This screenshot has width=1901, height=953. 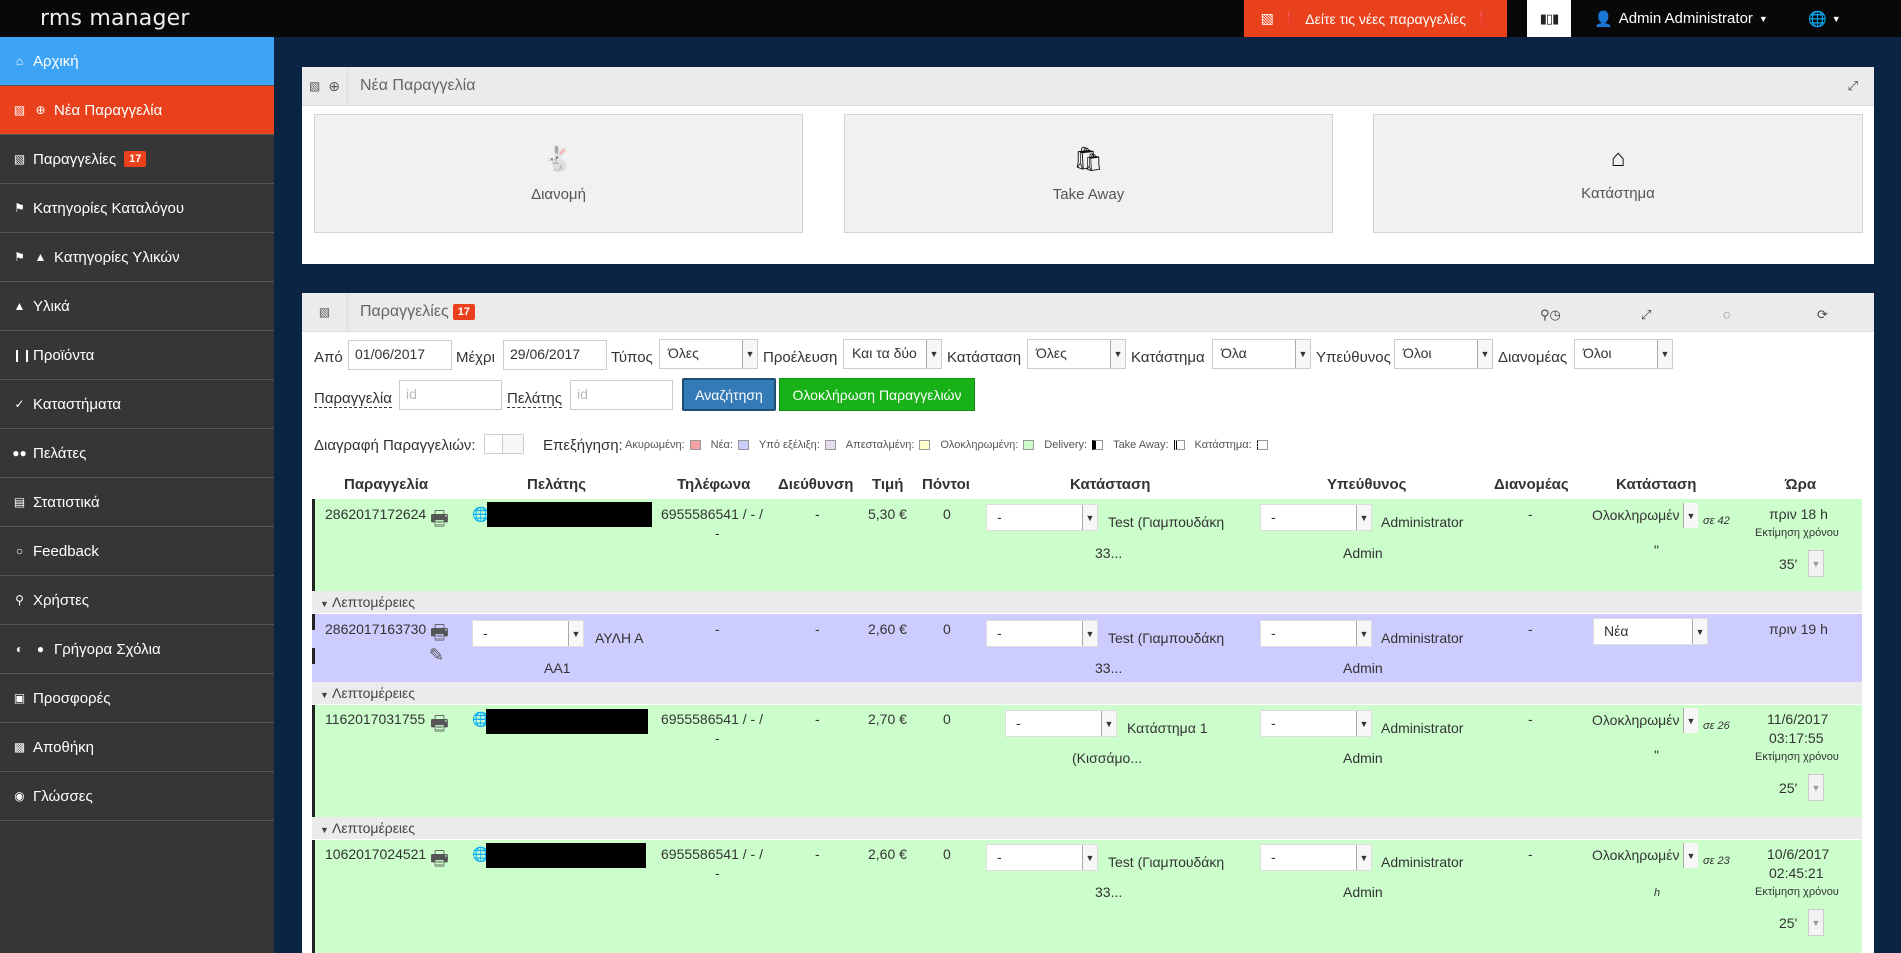 What do you see at coordinates (1088, 173) in the screenshot?
I see `order-type-takeaway: 🛍 Take Away` at bounding box center [1088, 173].